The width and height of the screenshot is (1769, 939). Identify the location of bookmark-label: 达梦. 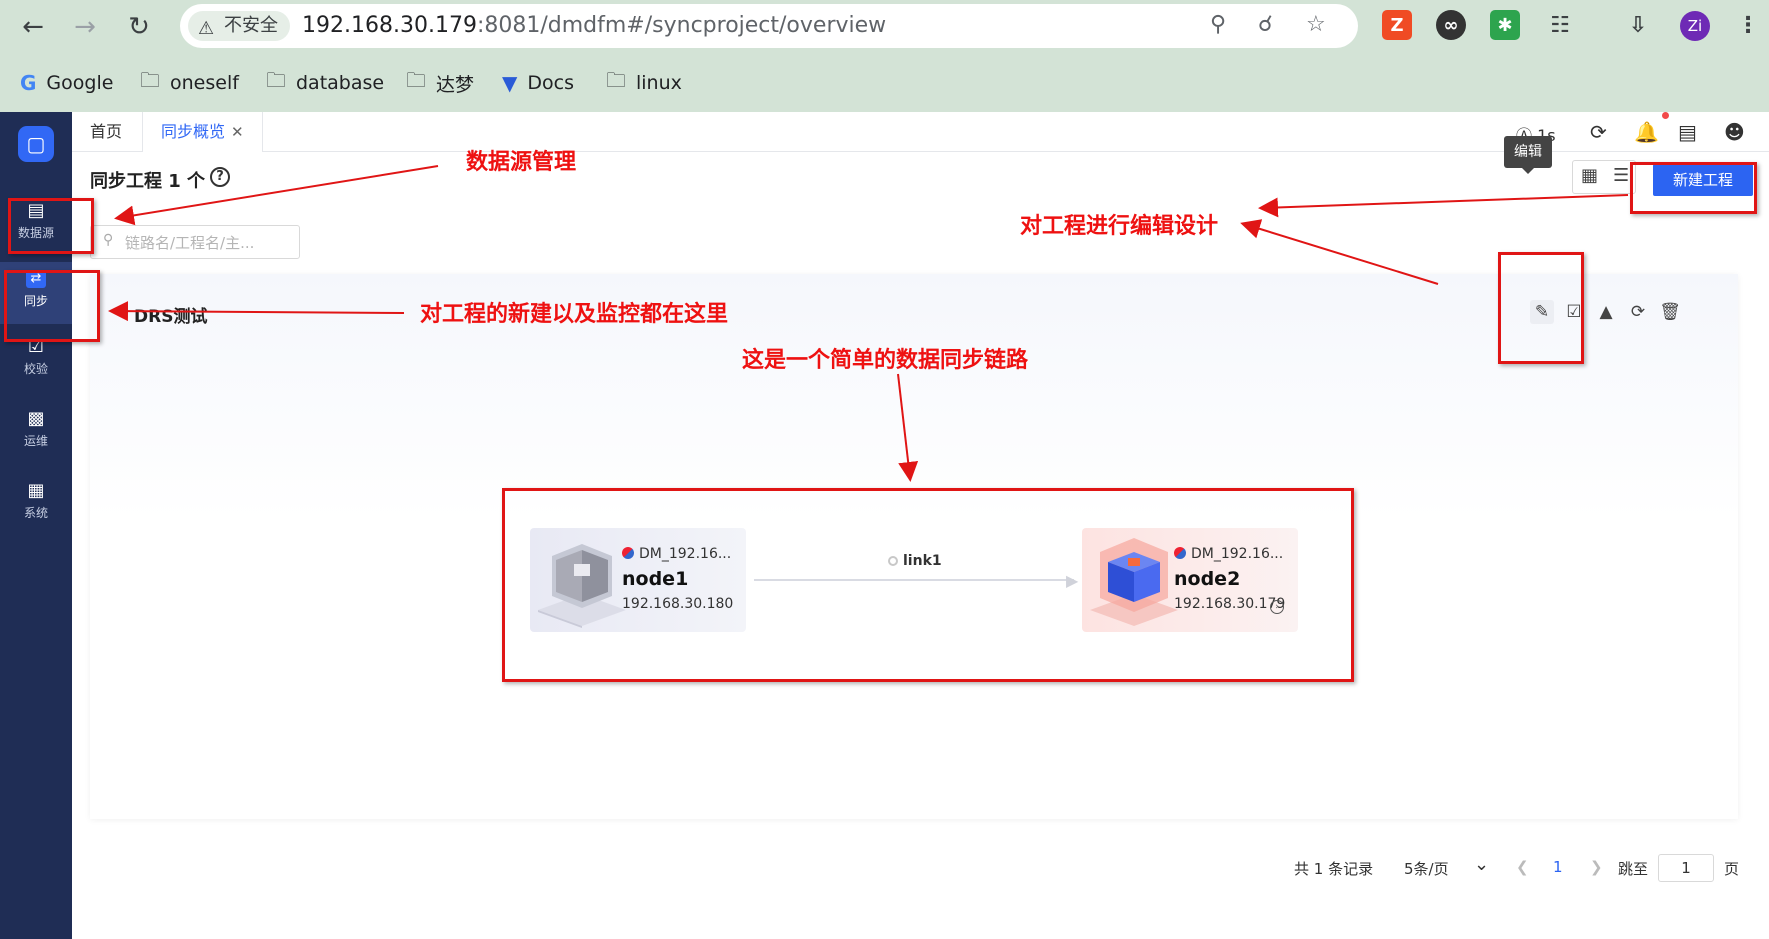
(455, 84).